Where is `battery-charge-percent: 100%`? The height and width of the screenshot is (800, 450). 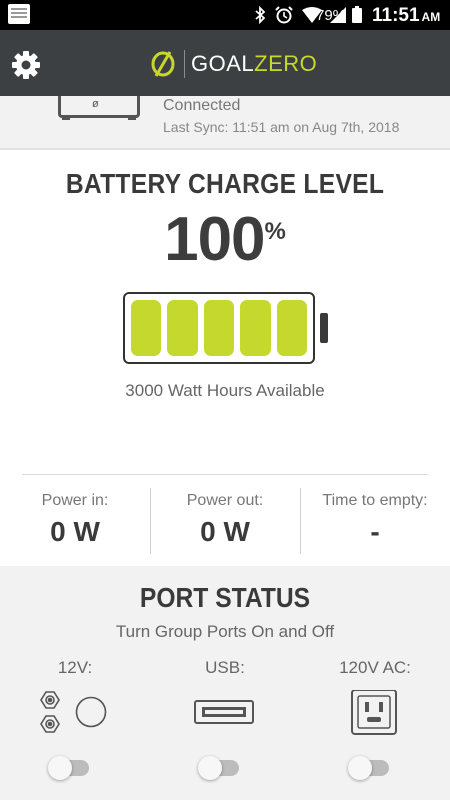
battery-charge-percent: 100% is located at coordinates (225, 239).